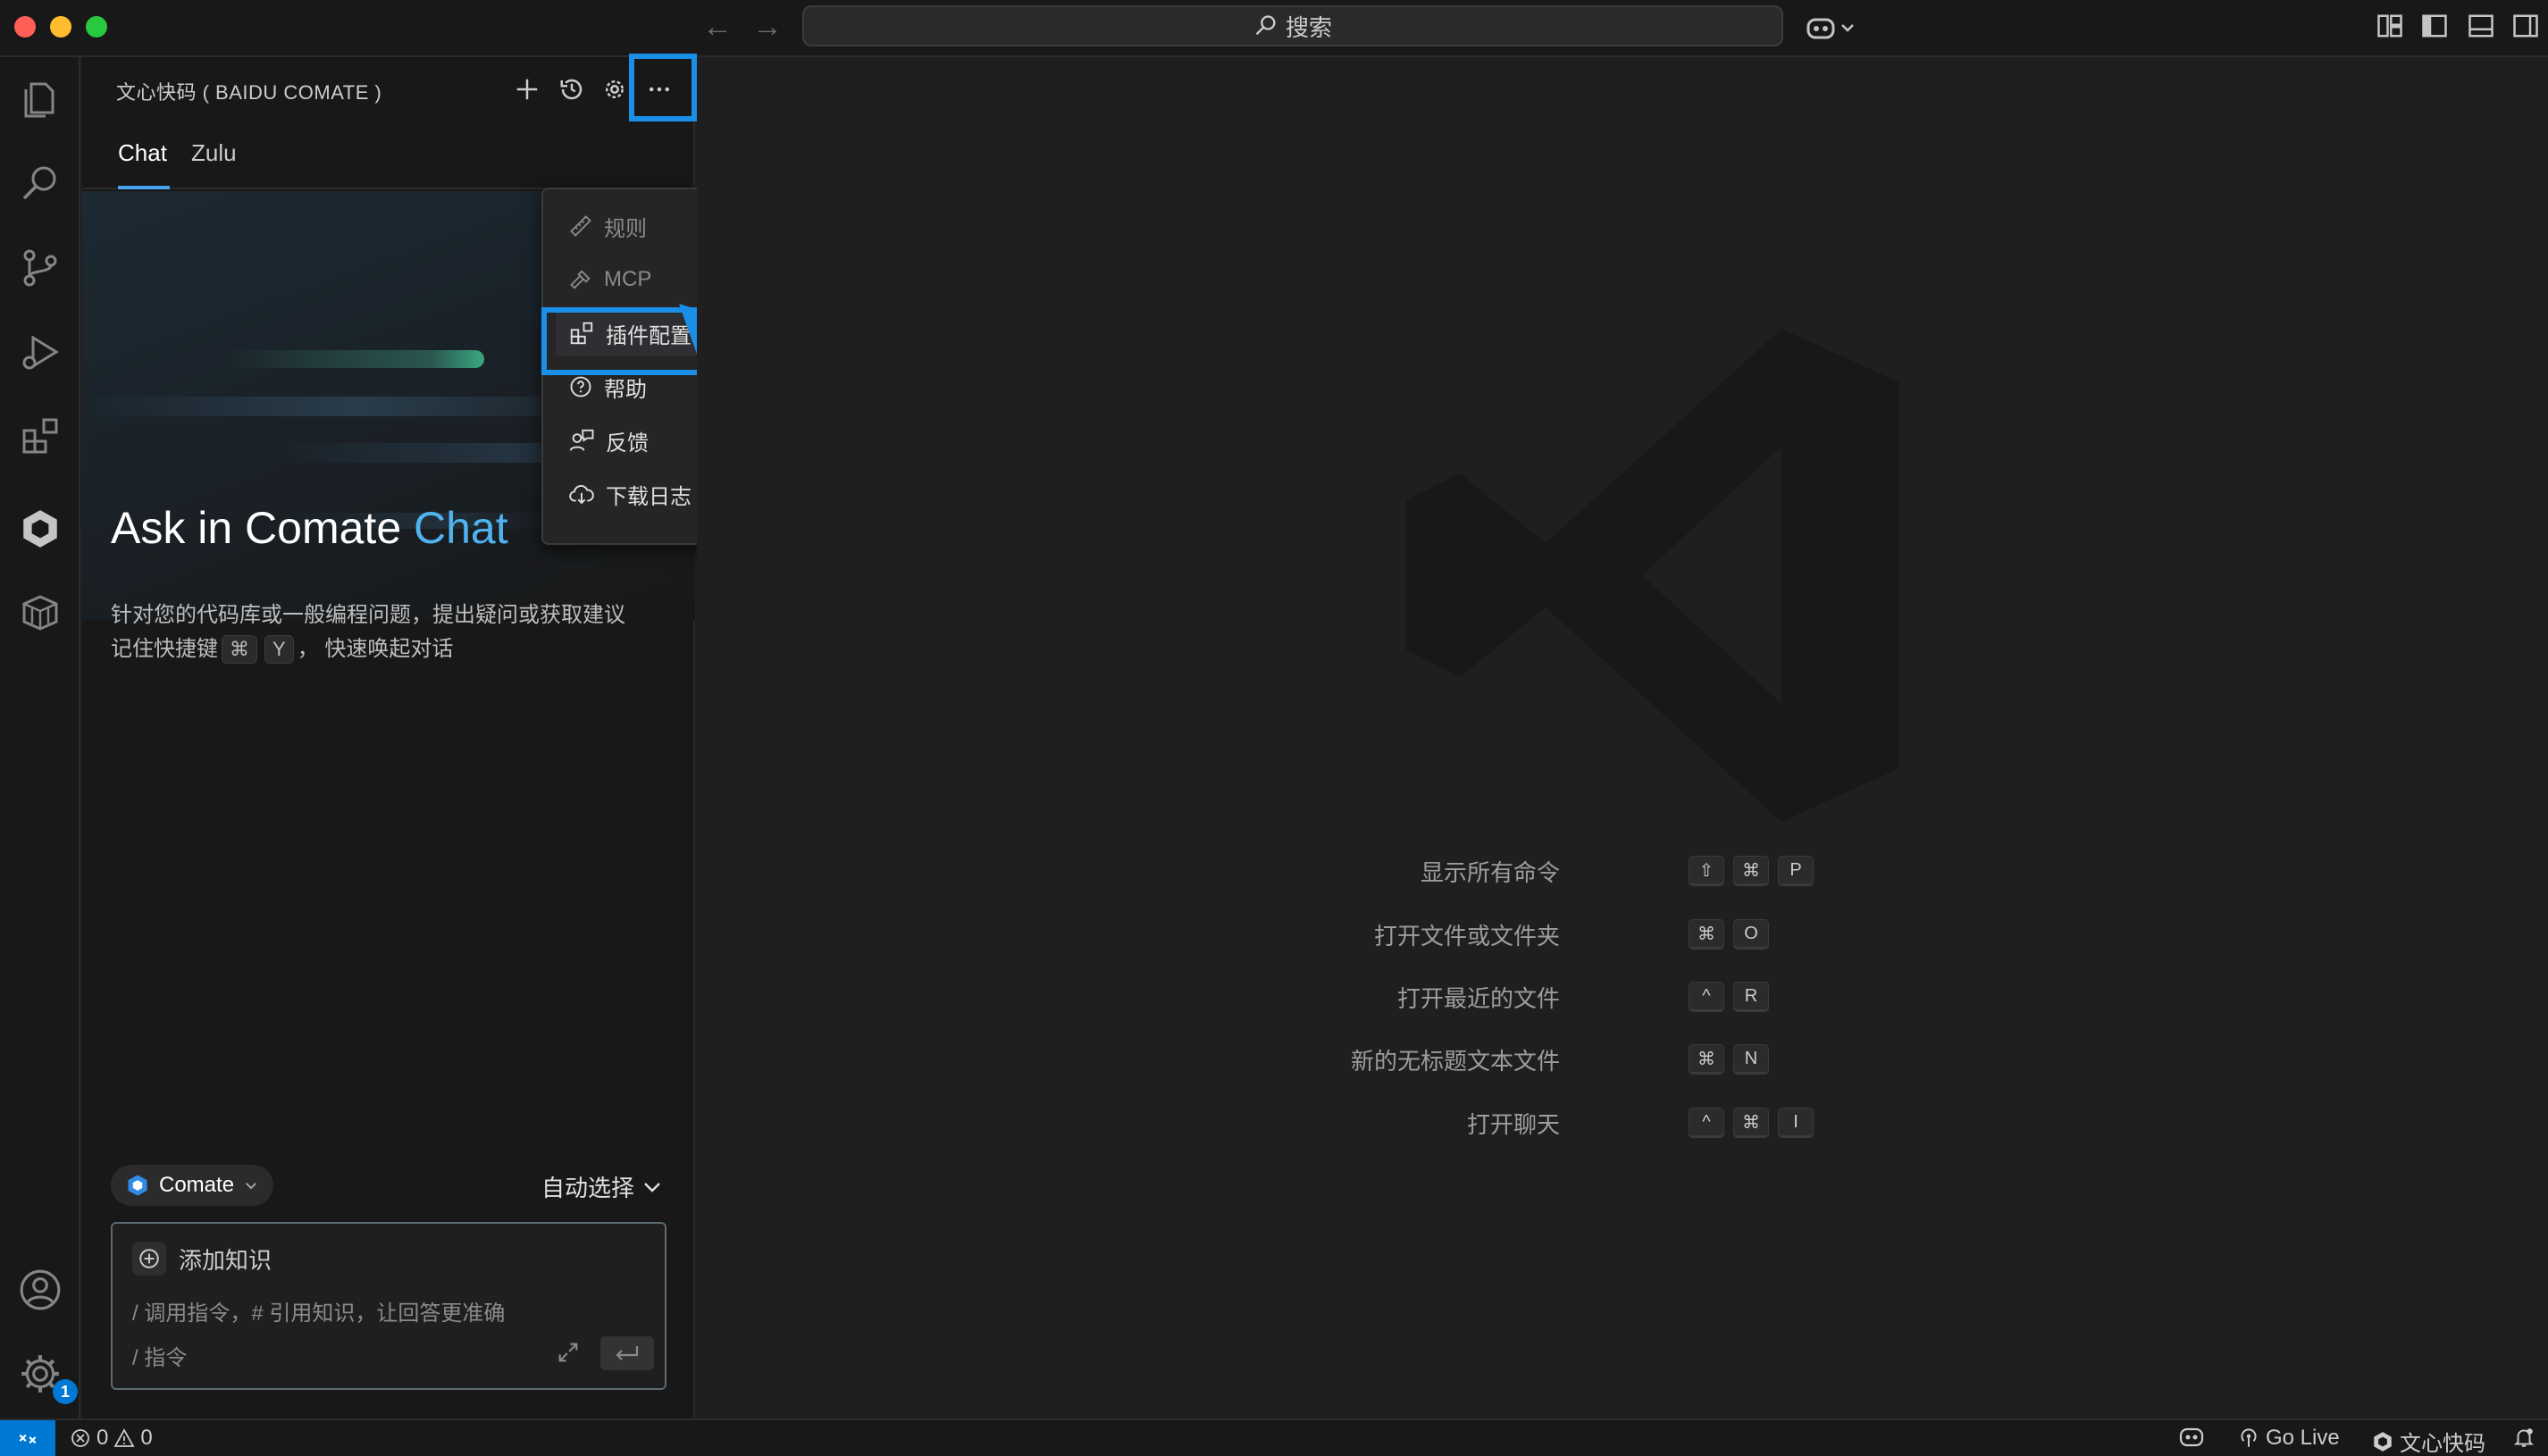 The width and height of the screenshot is (2548, 1456). Describe the element at coordinates (1706, 871) in the screenshot. I see `shift-key: ⇧` at that location.